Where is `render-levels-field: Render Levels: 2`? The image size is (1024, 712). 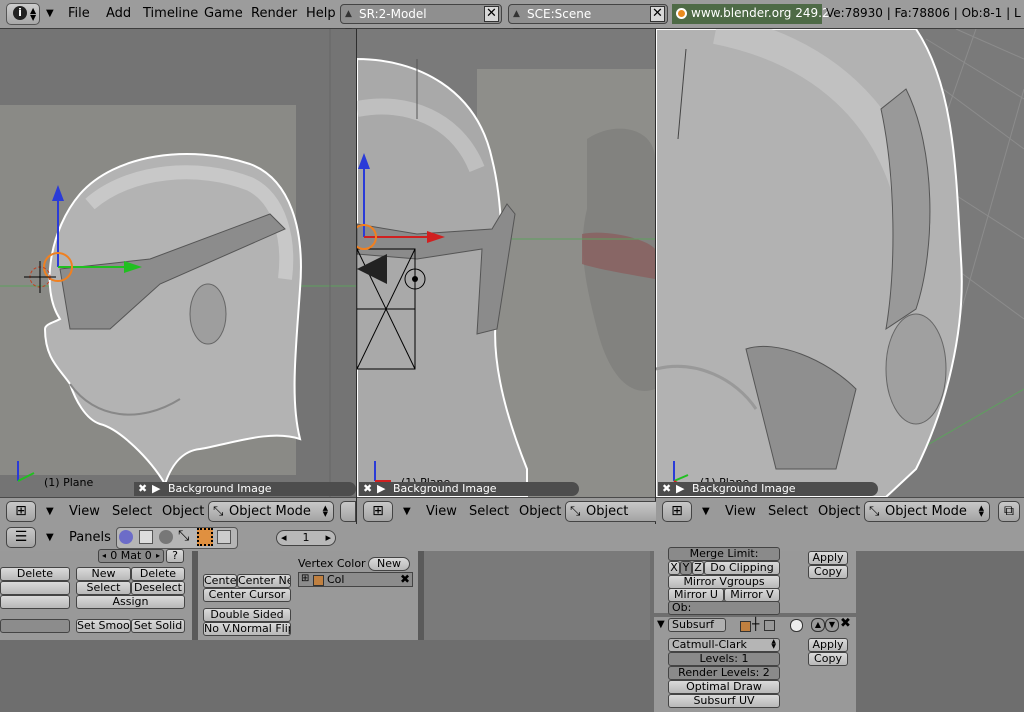 render-levels-field: Render Levels: 2 is located at coordinates (724, 673).